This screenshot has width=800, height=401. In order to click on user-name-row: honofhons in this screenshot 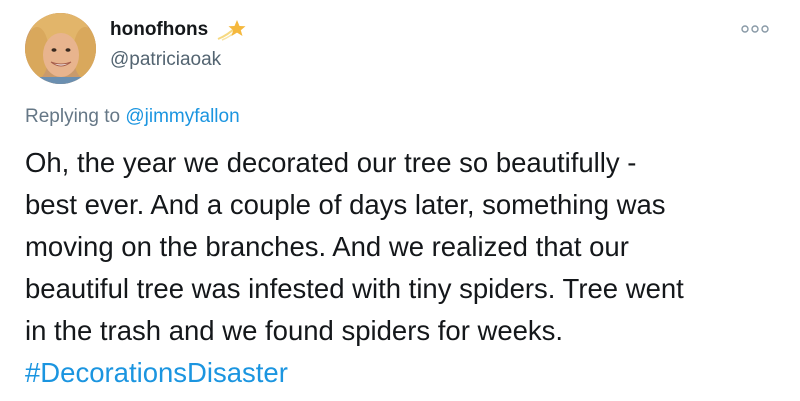, I will do `click(178, 30)`.